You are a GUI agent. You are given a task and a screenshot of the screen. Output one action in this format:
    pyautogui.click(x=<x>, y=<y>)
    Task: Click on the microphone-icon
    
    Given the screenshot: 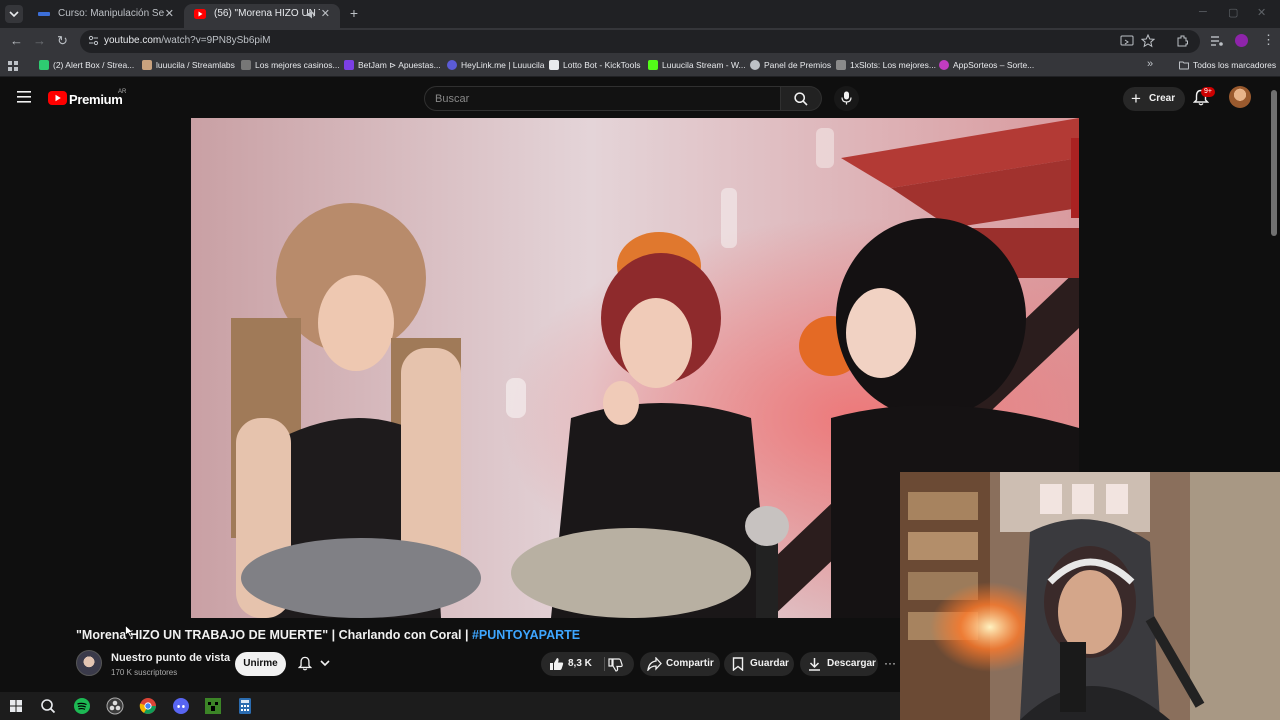 What is the action you would take?
    pyautogui.click(x=846, y=98)
    